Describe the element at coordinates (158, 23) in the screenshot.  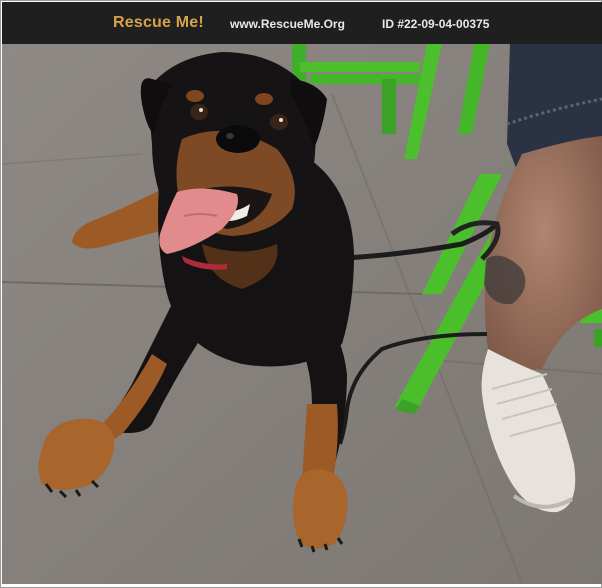
I see `brand-logo: Rescue Me!` at that location.